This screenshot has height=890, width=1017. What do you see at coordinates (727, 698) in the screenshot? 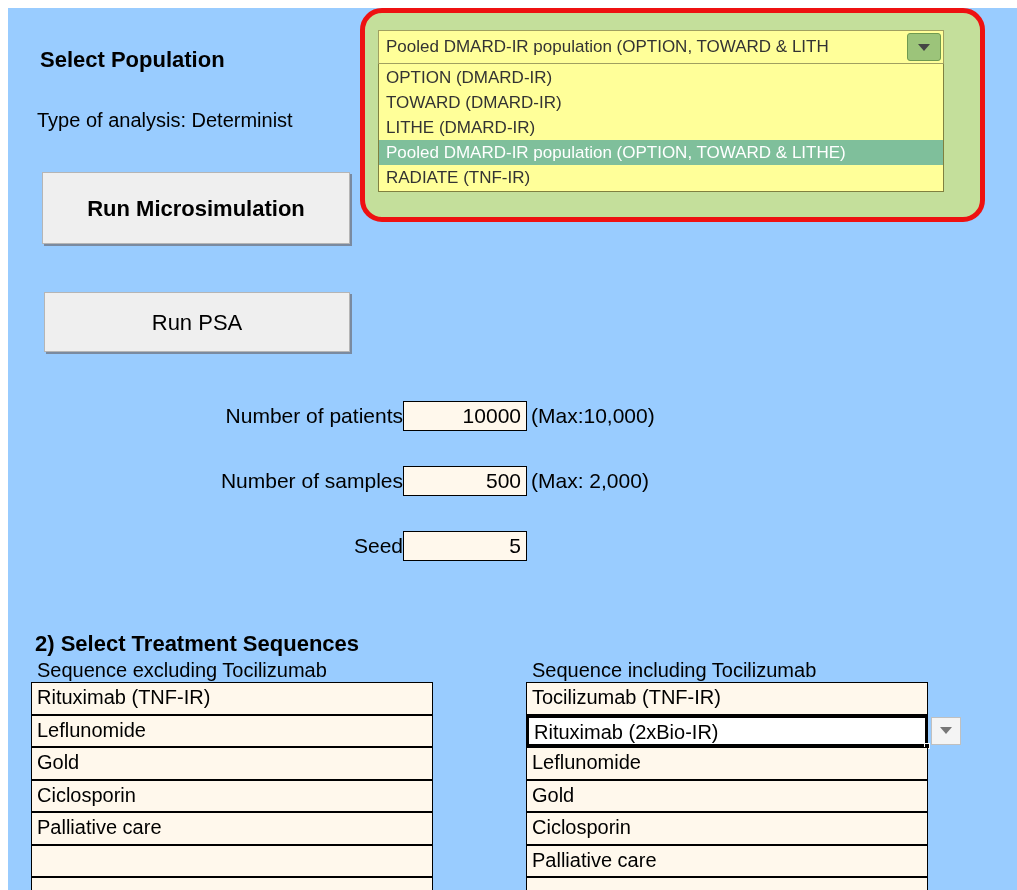
I see `sequence-cell: Tocilizumab (TNF-IR)` at bounding box center [727, 698].